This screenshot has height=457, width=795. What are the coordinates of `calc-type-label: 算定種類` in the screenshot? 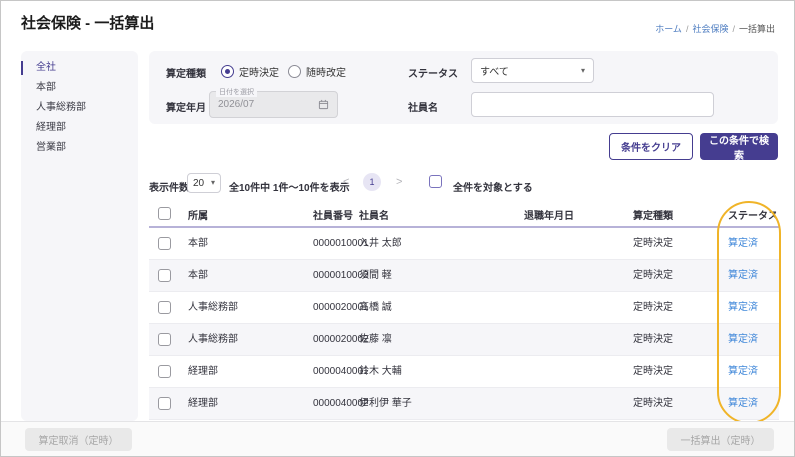 It's located at (186, 74).